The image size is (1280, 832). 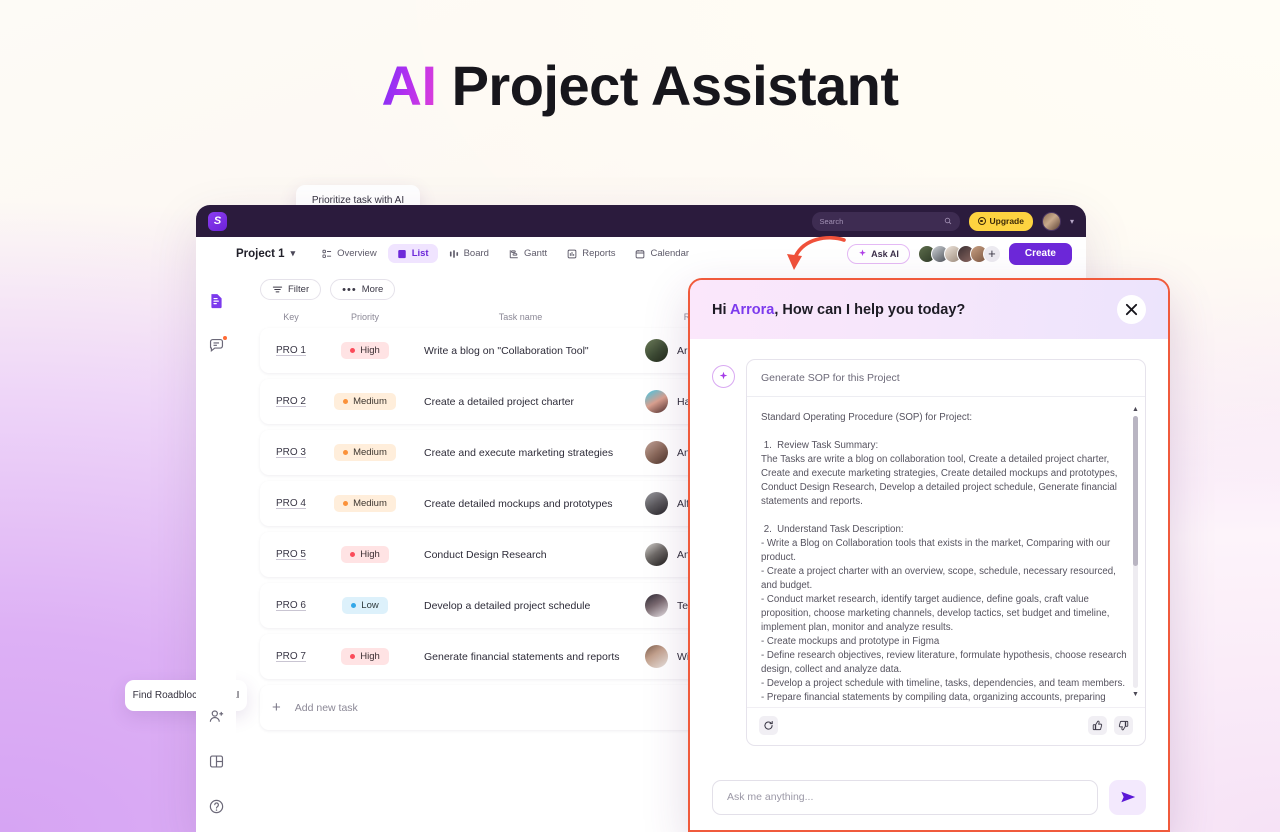 I want to click on tab-list: List, so click(x=412, y=253).